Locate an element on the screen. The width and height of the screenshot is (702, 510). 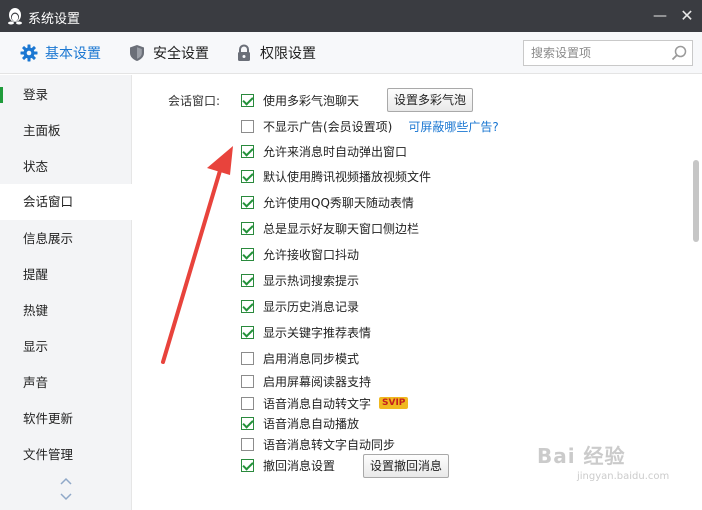
window-title: 系统设置 is located at coordinates (54, 19).